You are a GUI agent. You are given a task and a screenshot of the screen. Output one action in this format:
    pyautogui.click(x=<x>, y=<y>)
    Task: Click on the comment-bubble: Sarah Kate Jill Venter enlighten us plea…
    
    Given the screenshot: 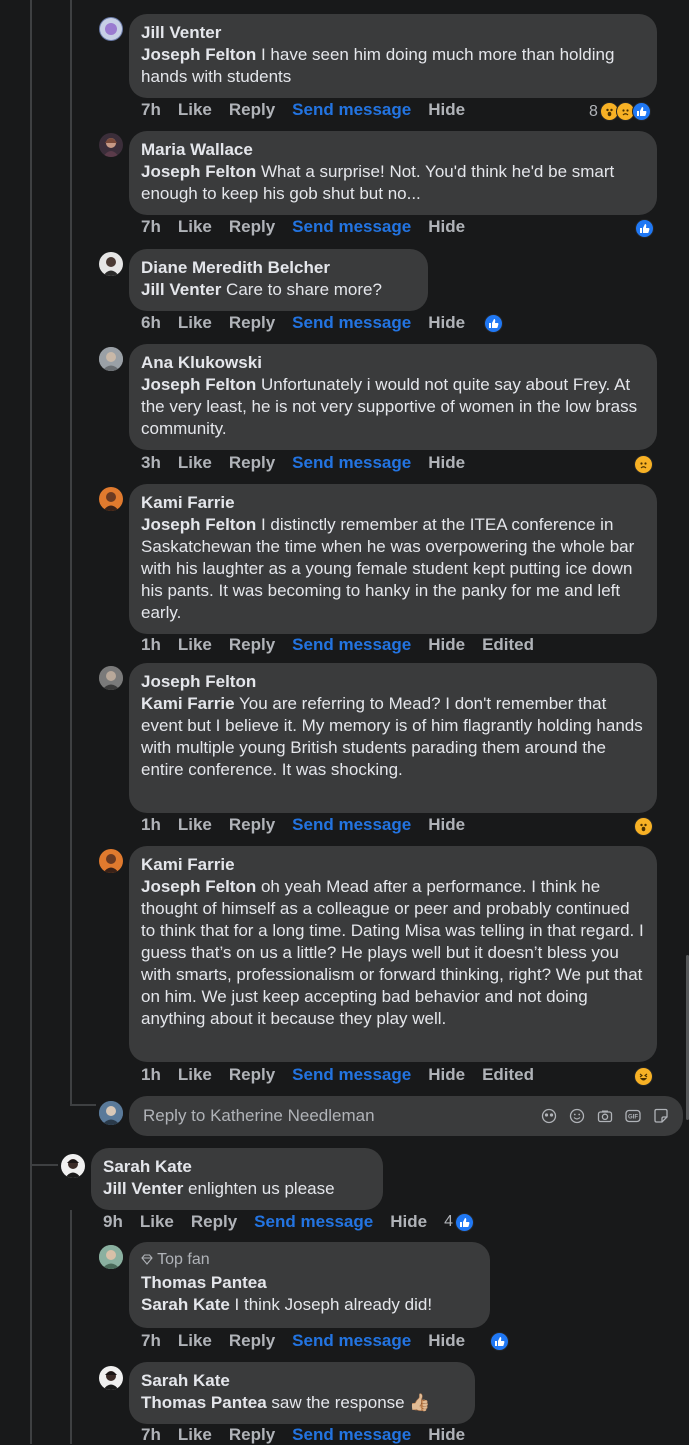 What is the action you would take?
    pyautogui.click(x=237, y=1179)
    